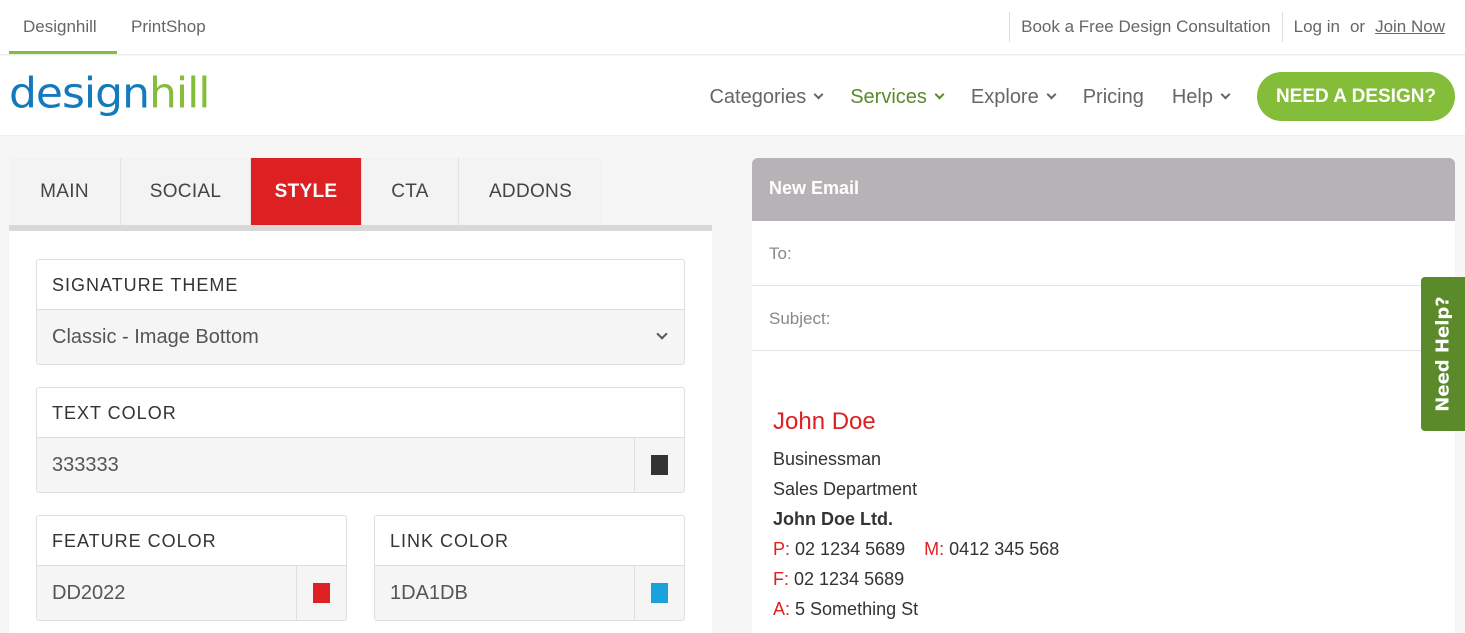  What do you see at coordinates (155, 337) in the screenshot?
I see `selected-theme: Classic - Image Bottom` at bounding box center [155, 337].